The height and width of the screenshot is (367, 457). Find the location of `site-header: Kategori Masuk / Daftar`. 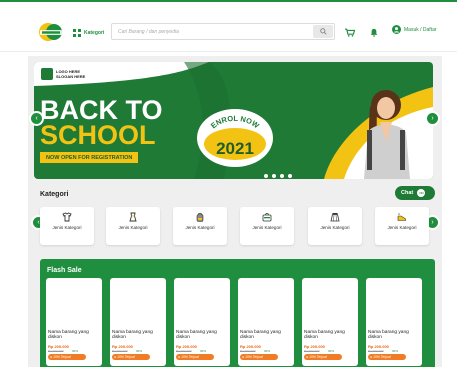

site-header: Kategori Masuk / Daftar is located at coordinates (228, 27).